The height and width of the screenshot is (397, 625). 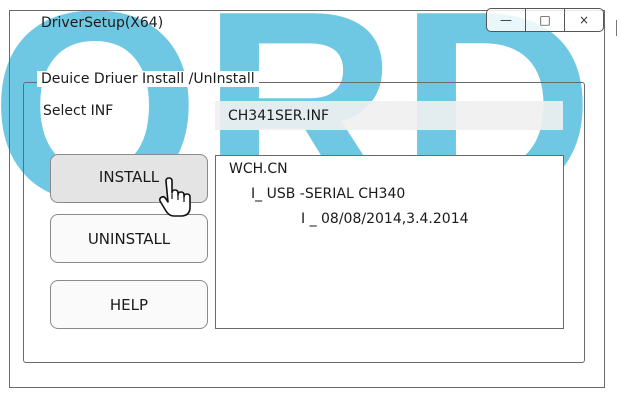 I want to click on help-button: HELP, so click(x=129, y=304).